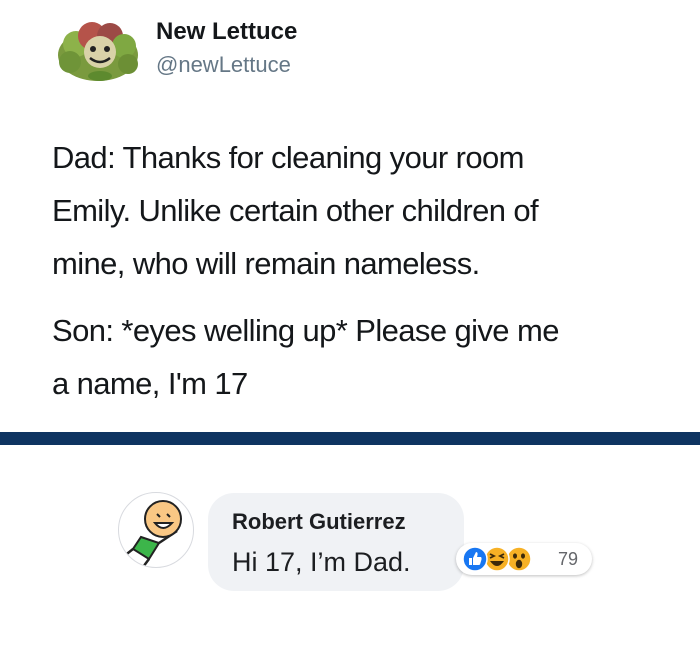 The height and width of the screenshot is (658, 700). I want to click on section-divider, so click(350, 438).